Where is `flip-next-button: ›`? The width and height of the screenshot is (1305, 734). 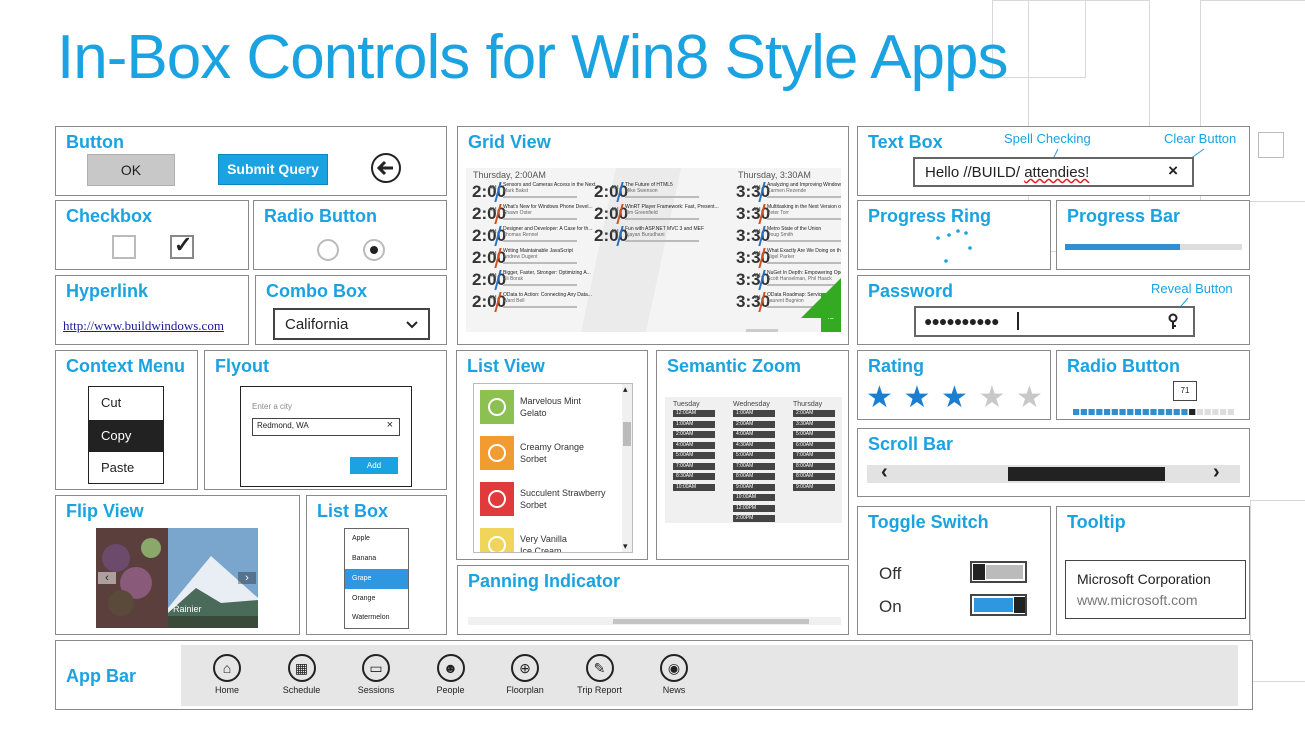
flip-next-button: › is located at coordinates (247, 578).